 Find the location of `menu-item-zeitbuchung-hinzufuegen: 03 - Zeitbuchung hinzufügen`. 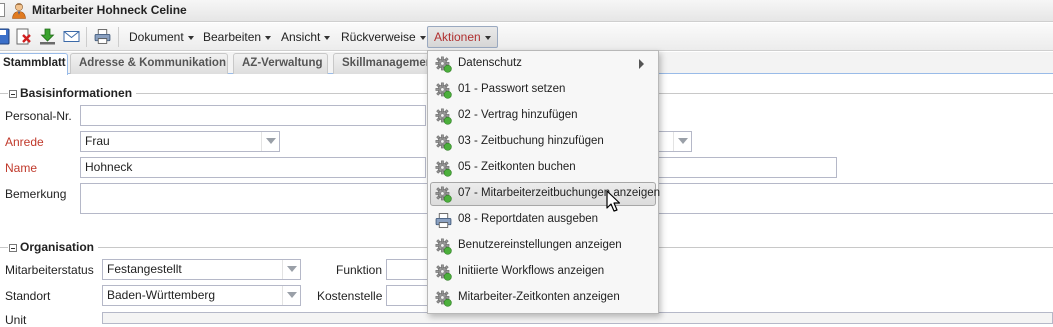

menu-item-zeitbuchung-hinzufuegen: 03 - Zeitbuchung hinzufügen is located at coordinates (543, 142).